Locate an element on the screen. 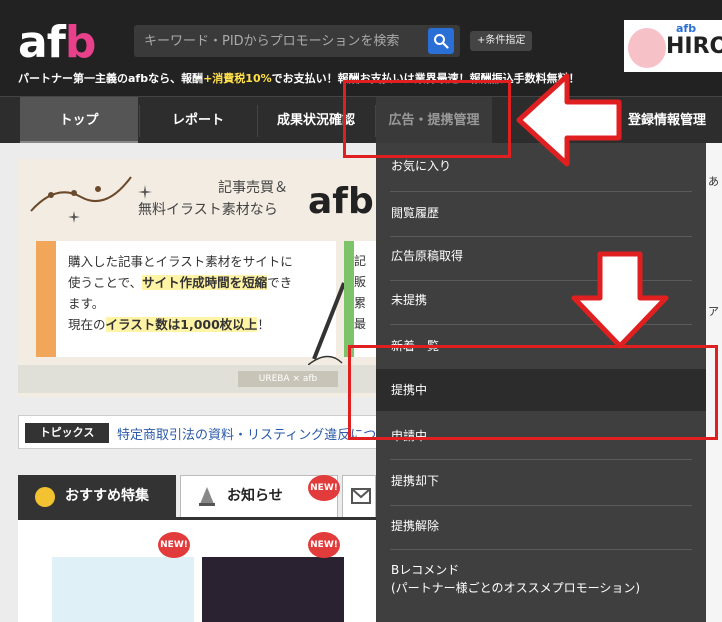 The height and width of the screenshot is (622, 722). search-box is located at coordinates (297, 41).